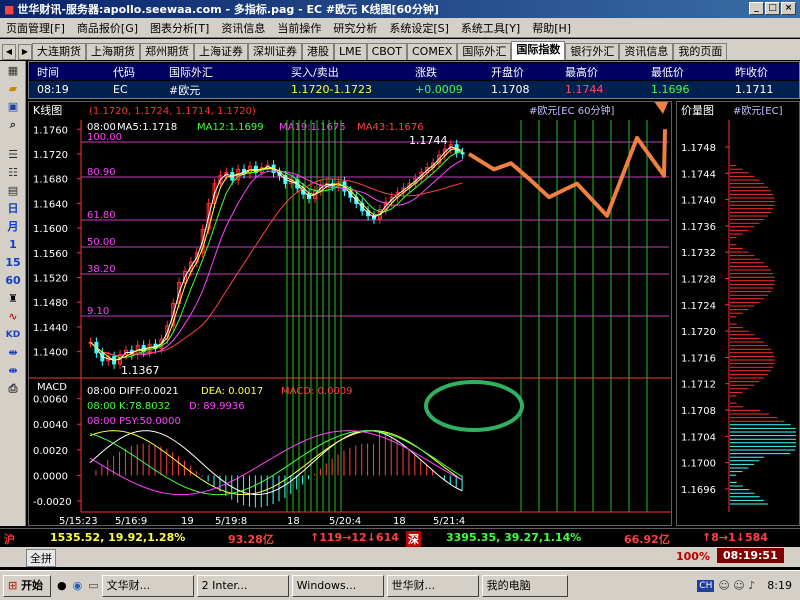 This screenshot has width=800, height=600. Describe the element at coordinates (592, 51) in the screenshot. I see `market-tab: 银行外汇` at that location.